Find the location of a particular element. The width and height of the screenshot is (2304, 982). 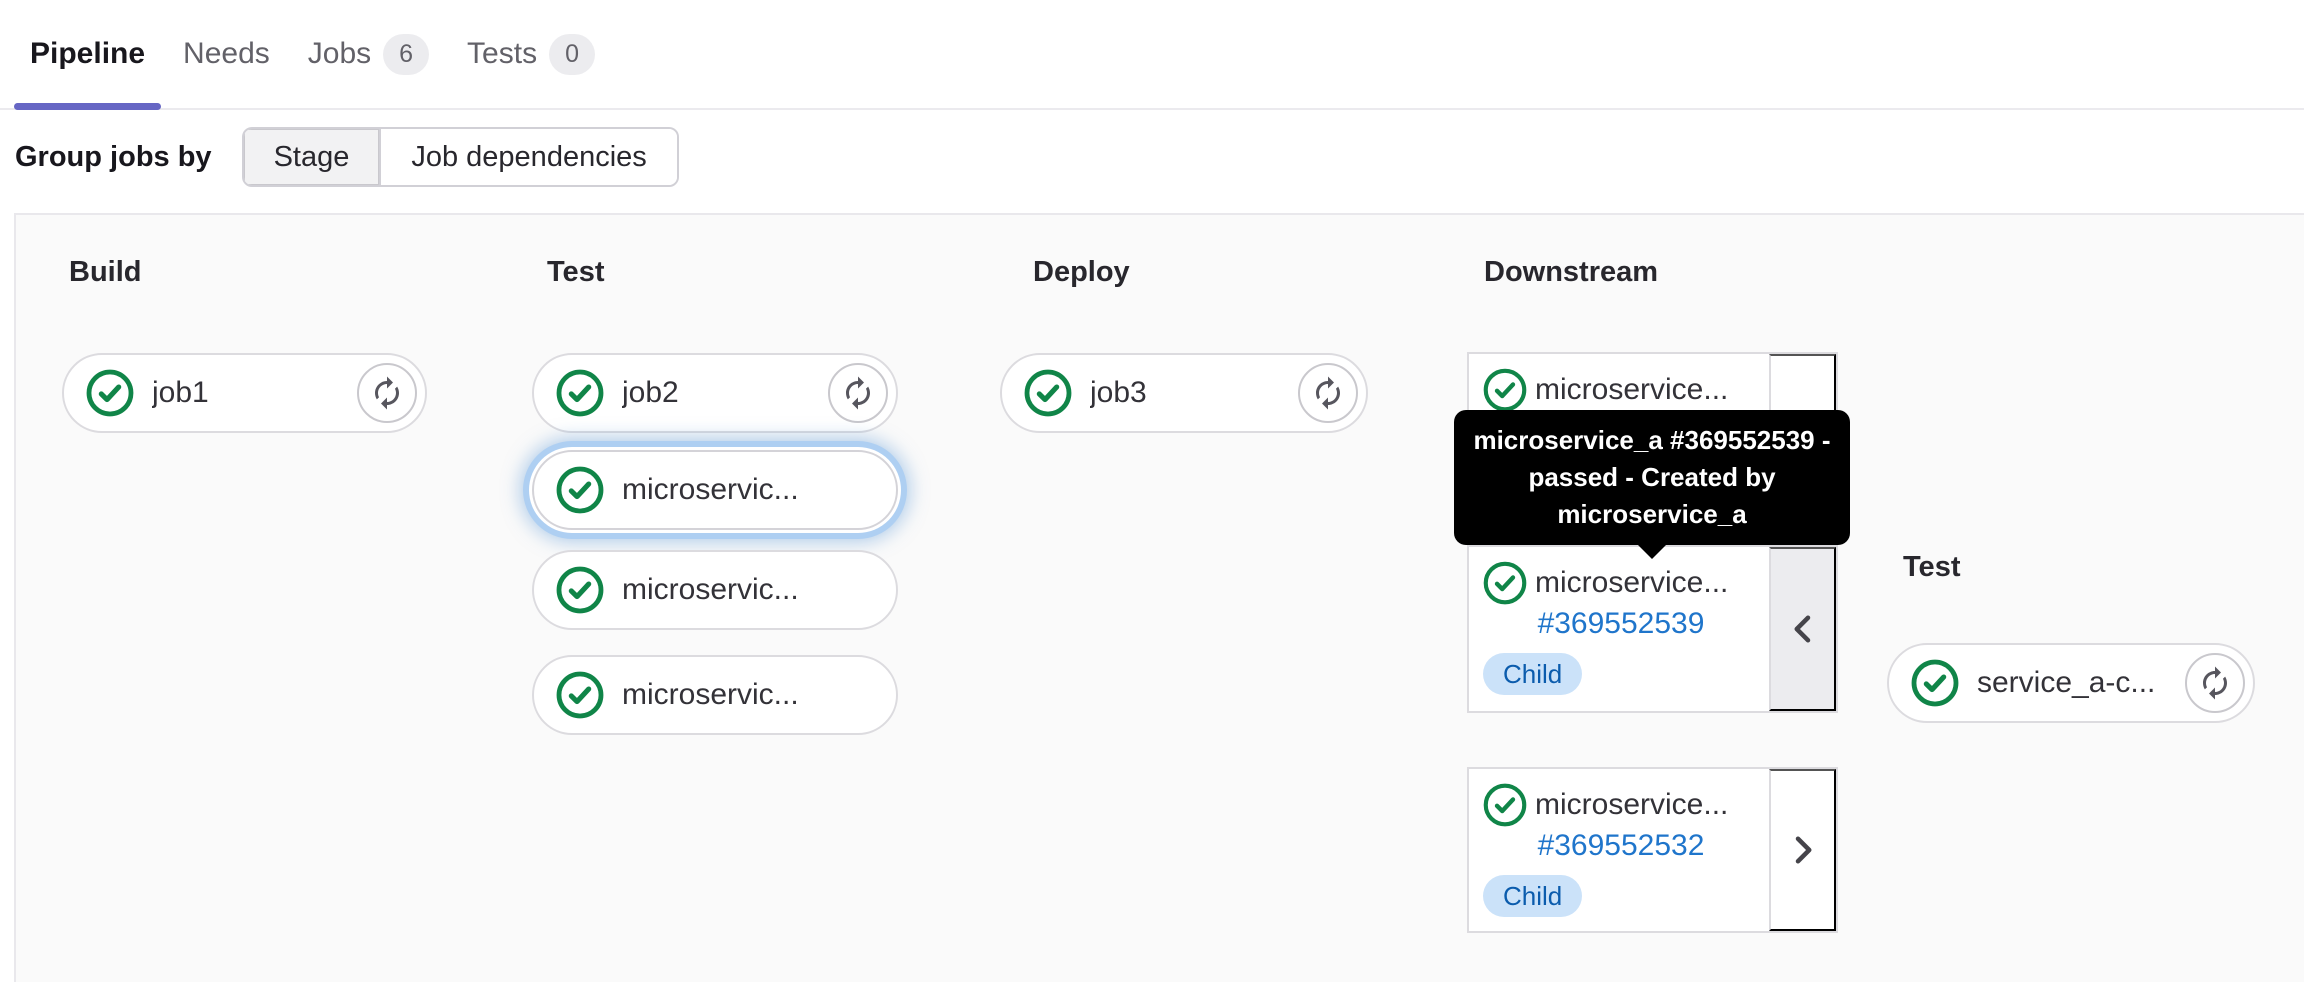

stage-title-test: Test is located at coordinates (576, 272).